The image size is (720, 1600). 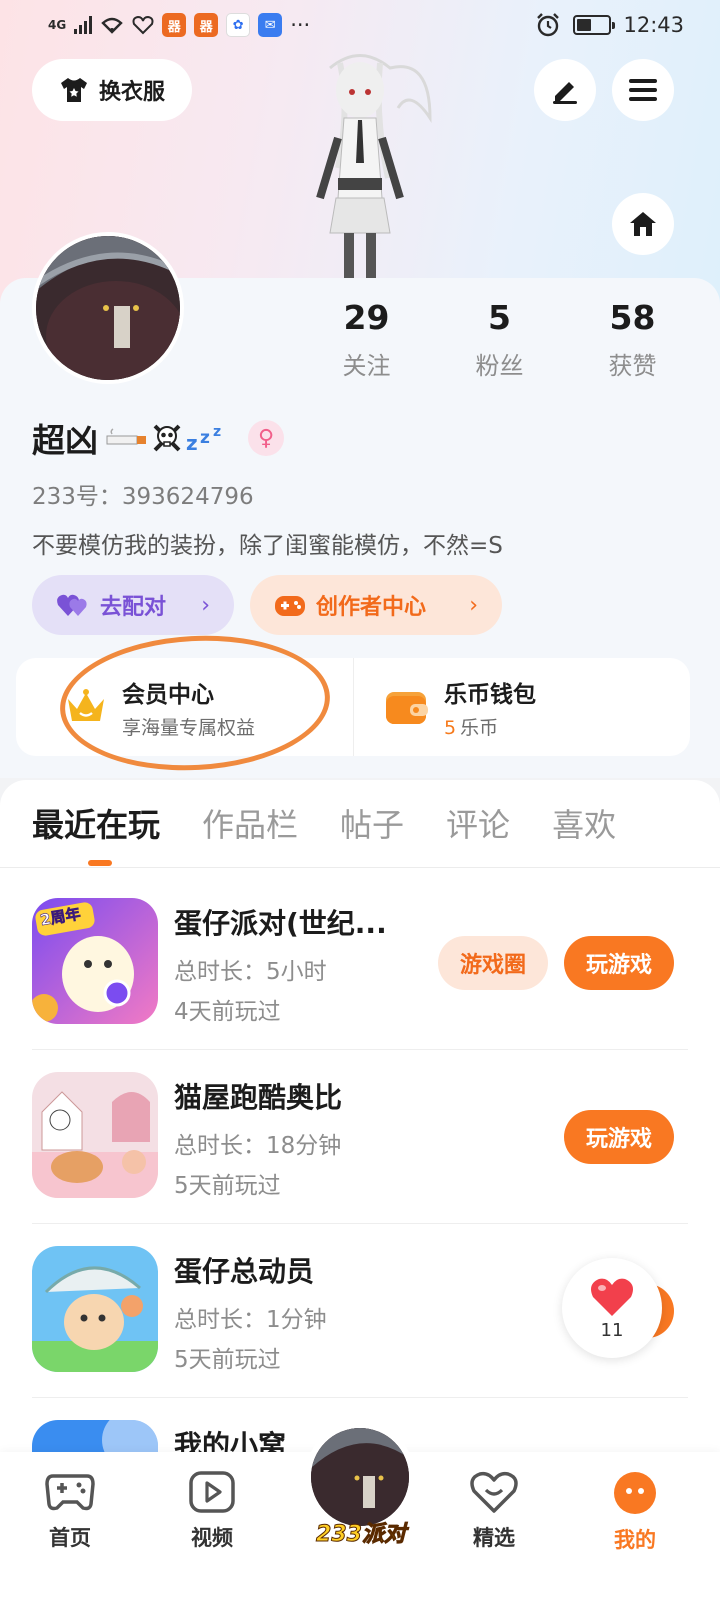 I want to click on female-gender-icon: ♀, so click(x=266, y=438).